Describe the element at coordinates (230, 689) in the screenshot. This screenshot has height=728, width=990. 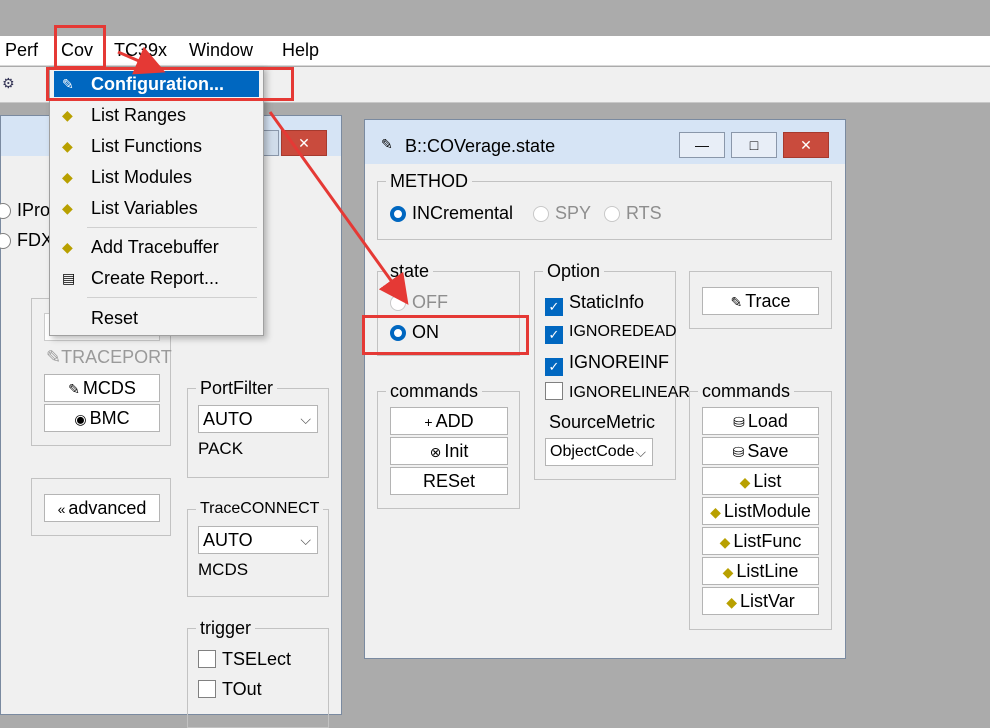
I see `tout-checkbox: TOut` at that location.